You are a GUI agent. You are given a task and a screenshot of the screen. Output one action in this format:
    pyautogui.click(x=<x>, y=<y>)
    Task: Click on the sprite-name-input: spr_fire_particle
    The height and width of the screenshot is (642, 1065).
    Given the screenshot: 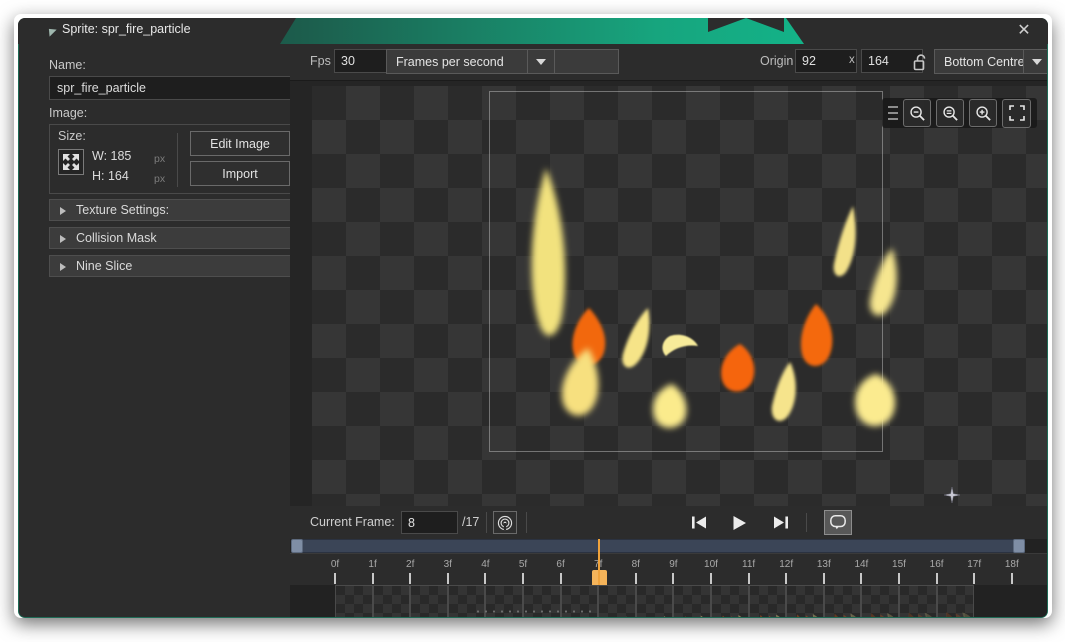 What is the action you would take?
    pyautogui.click(x=173, y=88)
    